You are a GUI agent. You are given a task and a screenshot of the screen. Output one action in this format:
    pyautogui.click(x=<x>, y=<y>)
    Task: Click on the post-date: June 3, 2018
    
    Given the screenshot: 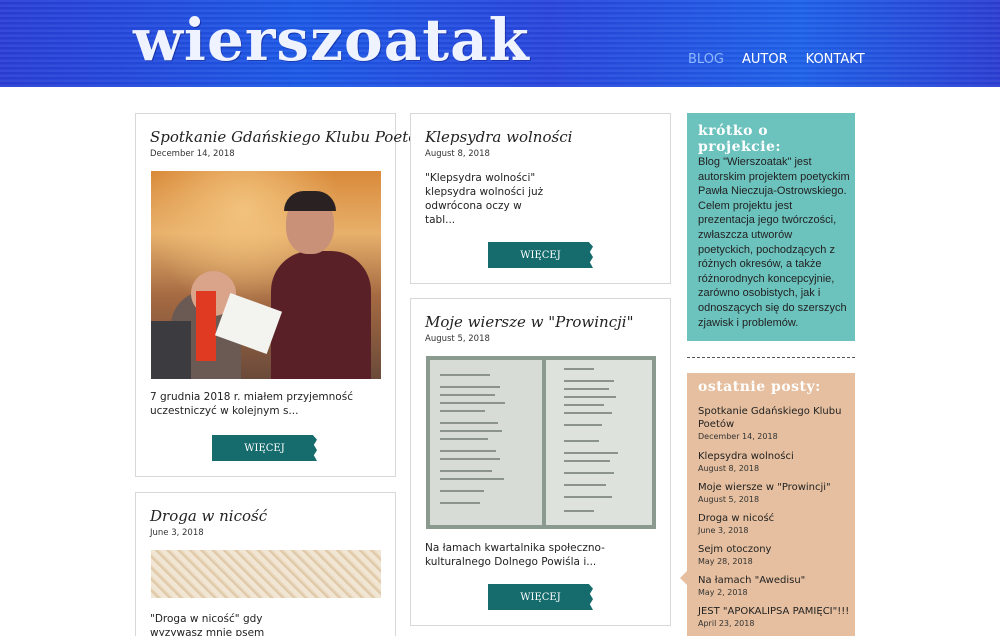 What is the action you would take?
    pyautogui.click(x=177, y=533)
    